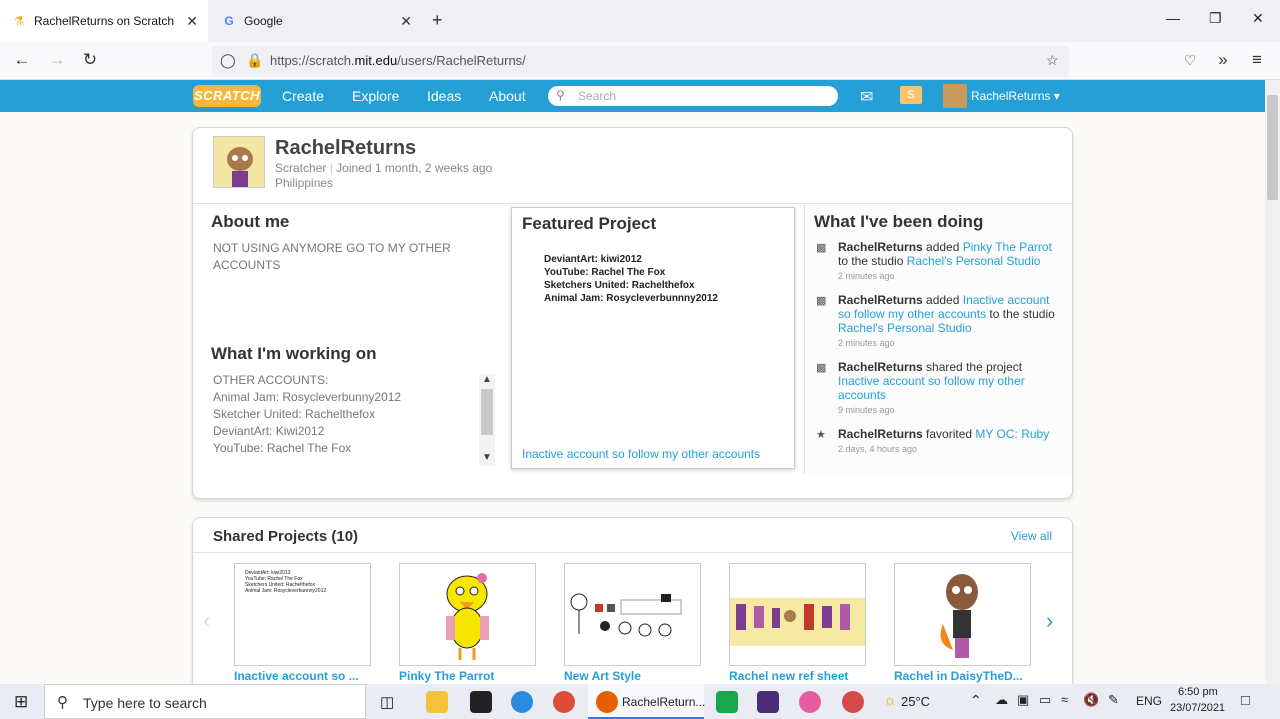 Image resolution: width=1280 pixels, height=719 pixels. Describe the element at coordinates (911, 95) in the screenshot. I see `my-stuff-folder-icon: S` at that location.